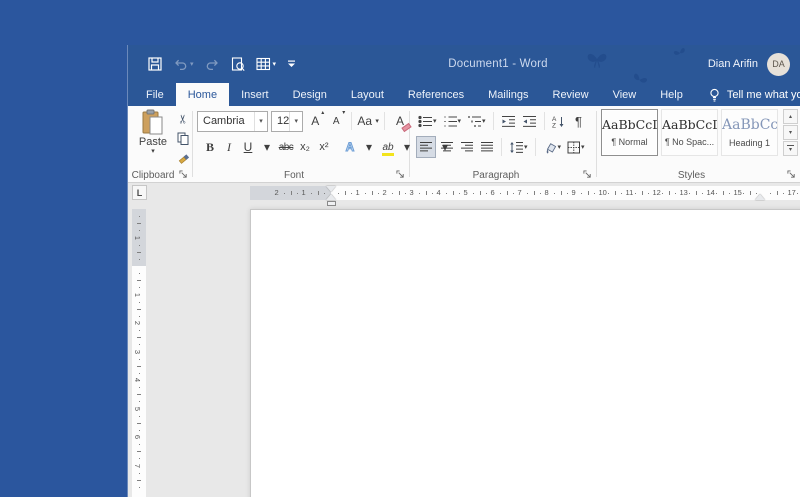 This screenshot has height=497, width=800. What do you see at coordinates (331, 203) in the screenshot?
I see `left-indent-marker` at bounding box center [331, 203].